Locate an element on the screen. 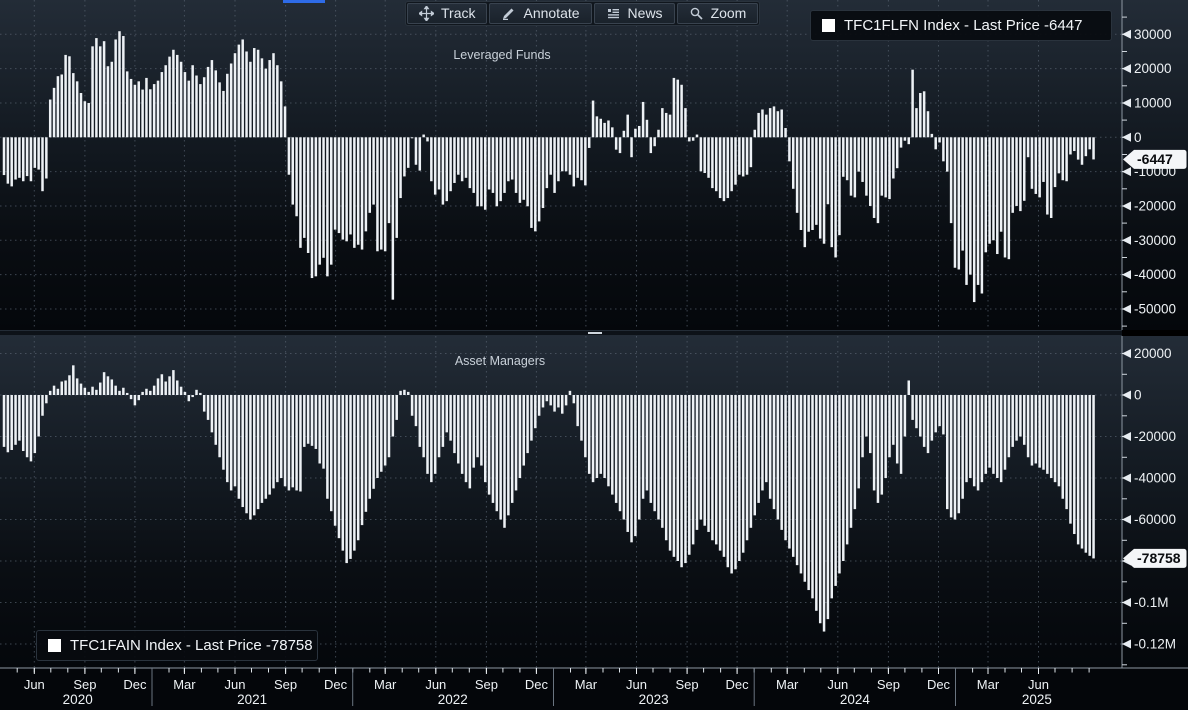 This screenshot has width=1188, height=710. zoom-label: Zoom is located at coordinates (728, 13).